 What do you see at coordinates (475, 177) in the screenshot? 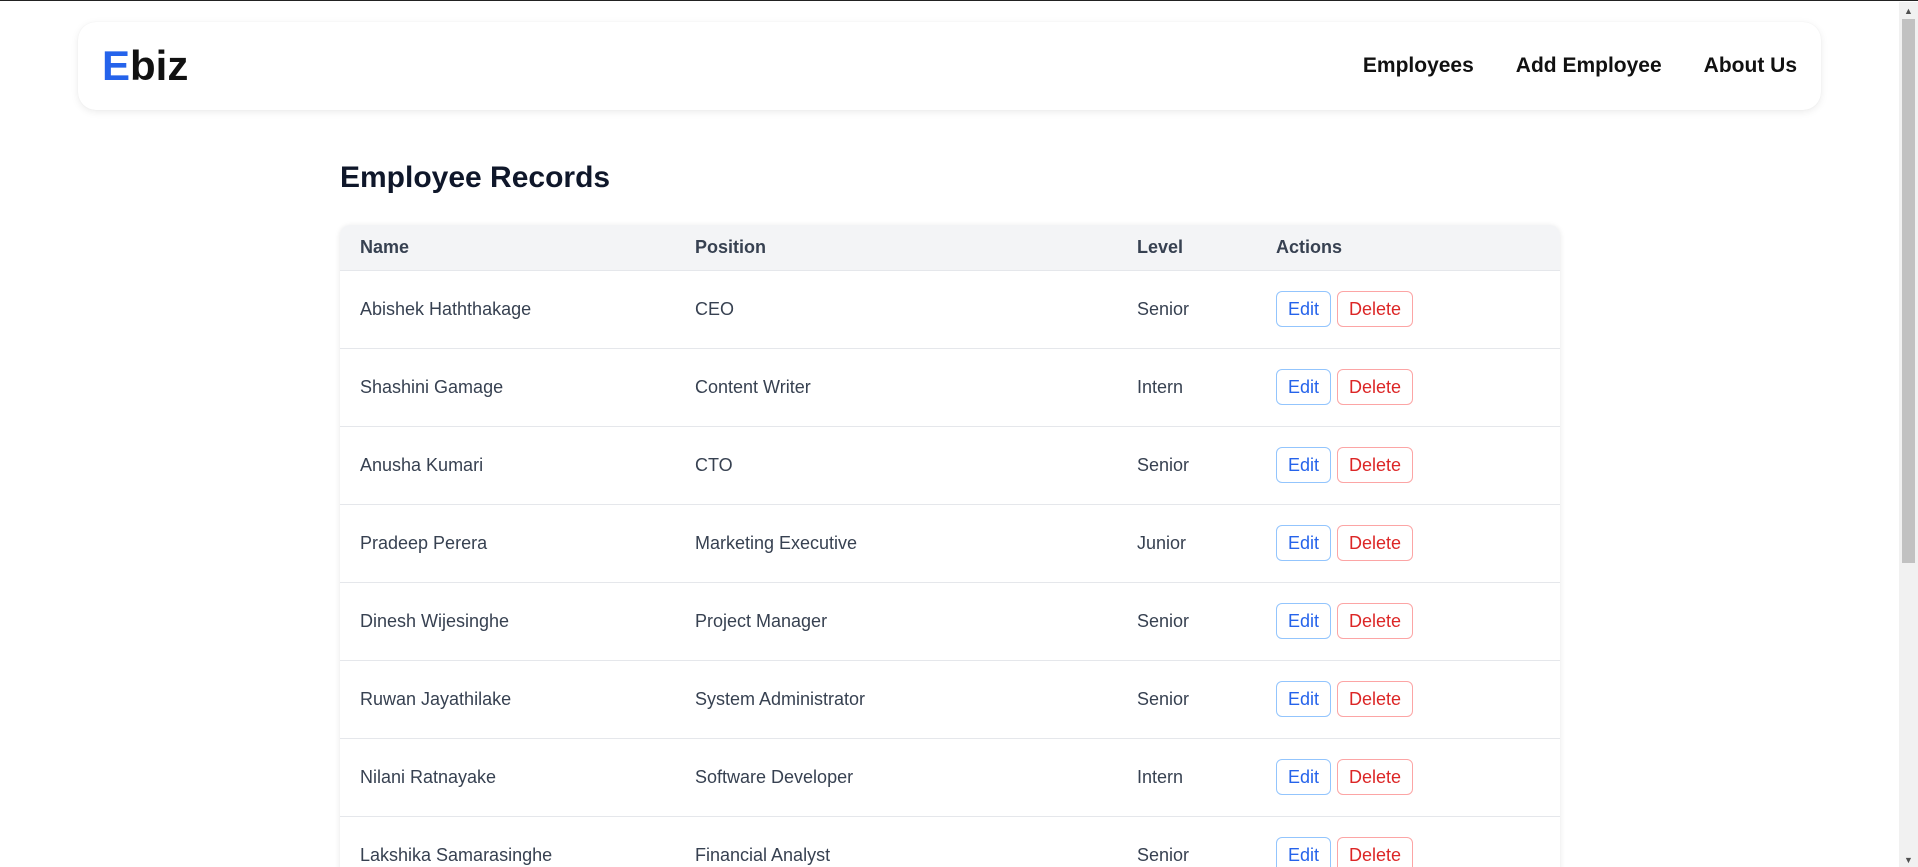
I see `page-title: Employee Records` at bounding box center [475, 177].